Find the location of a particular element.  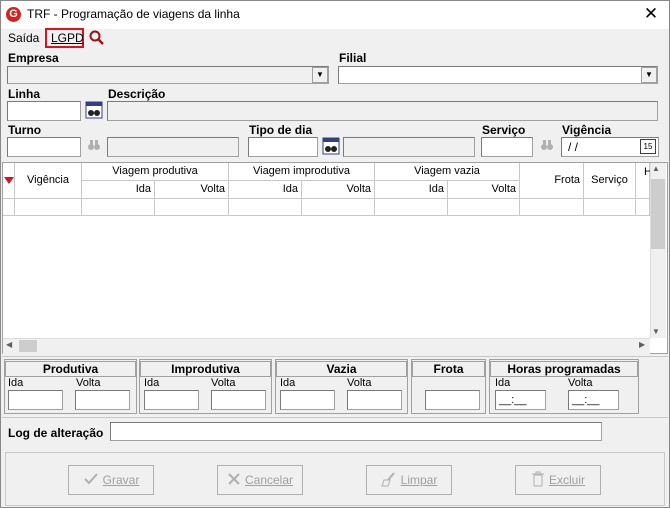

vazia-ida-field is located at coordinates (307, 400).